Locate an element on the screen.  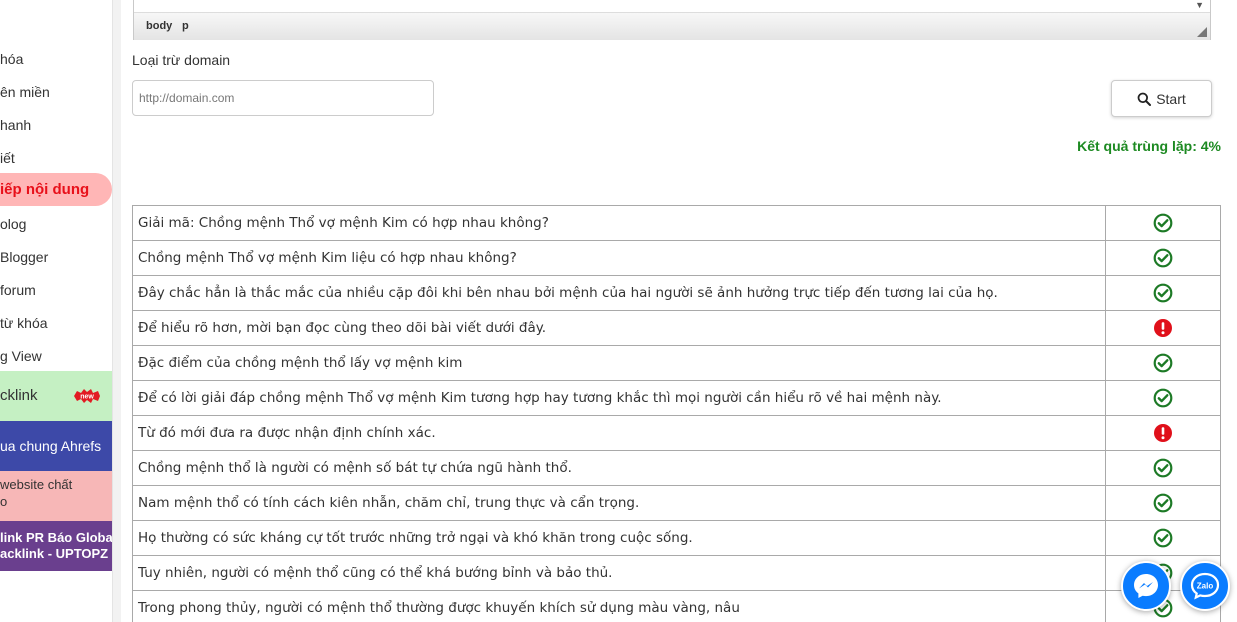
exclude-domain-label: Loại trừ domain is located at coordinates (181, 60).